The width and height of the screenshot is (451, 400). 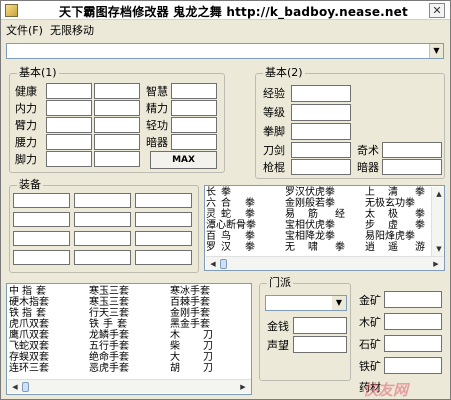 I want to click on list-item: 潭心断骨拳 宝相伏虎拳 步 虚 拳, so click(x=318, y=225).